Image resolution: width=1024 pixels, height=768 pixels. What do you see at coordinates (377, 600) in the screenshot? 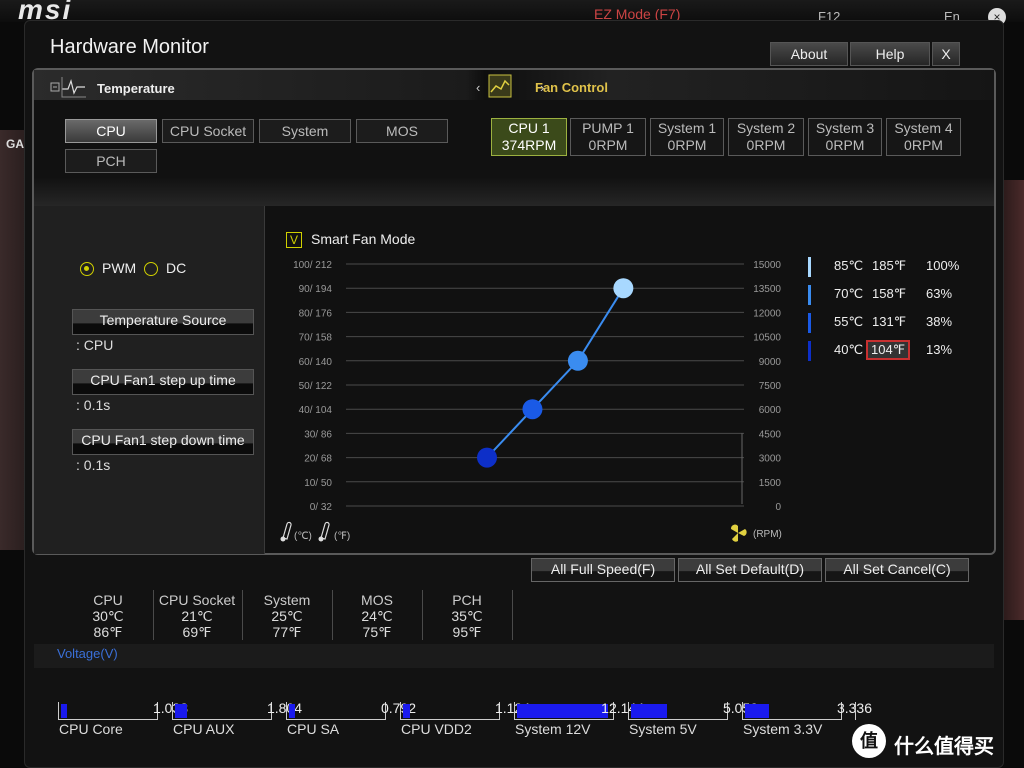
I see `temp-name: MOS` at bounding box center [377, 600].